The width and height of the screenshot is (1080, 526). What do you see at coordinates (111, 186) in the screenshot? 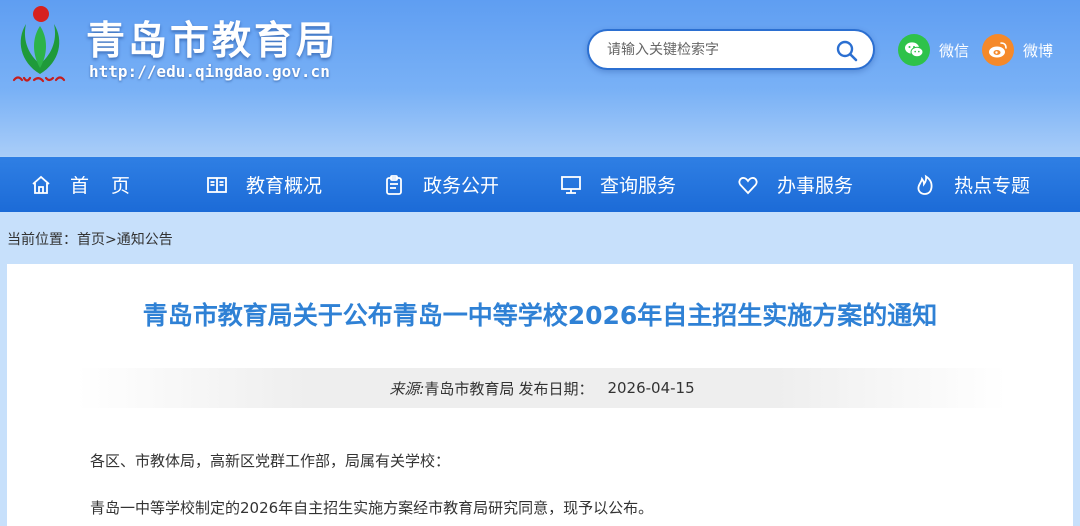
I see `nav-label: 首页` at bounding box center [111, 186].